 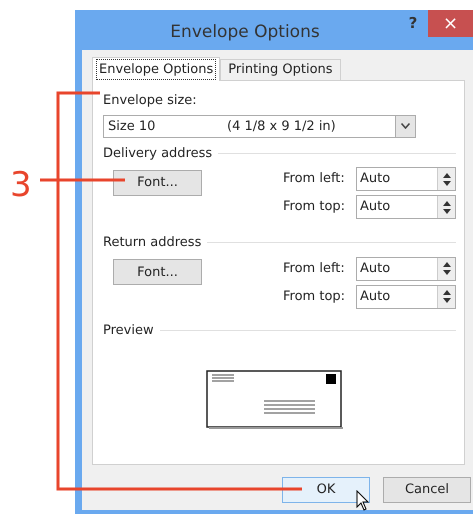 I want to click on size-dropdown: Size 10 (4 1/8 x 9 1/2 in), so click(x=259, y=126).